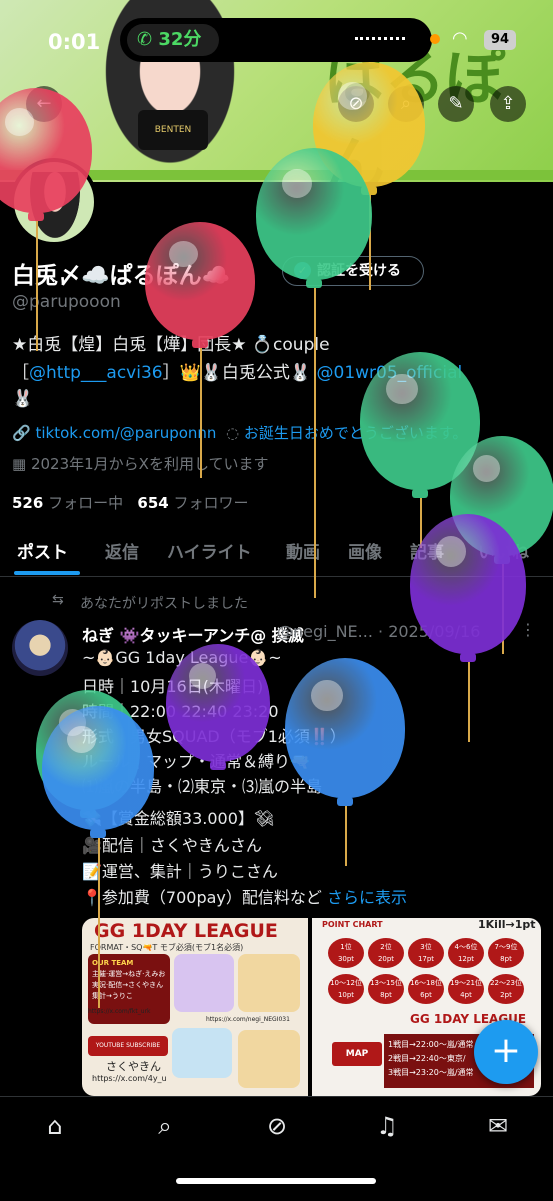  Describe the element at coordinates (248, 1019) in the screenshot. I see `image-left-url: https://x.com/negi_NEGI031` at that location.